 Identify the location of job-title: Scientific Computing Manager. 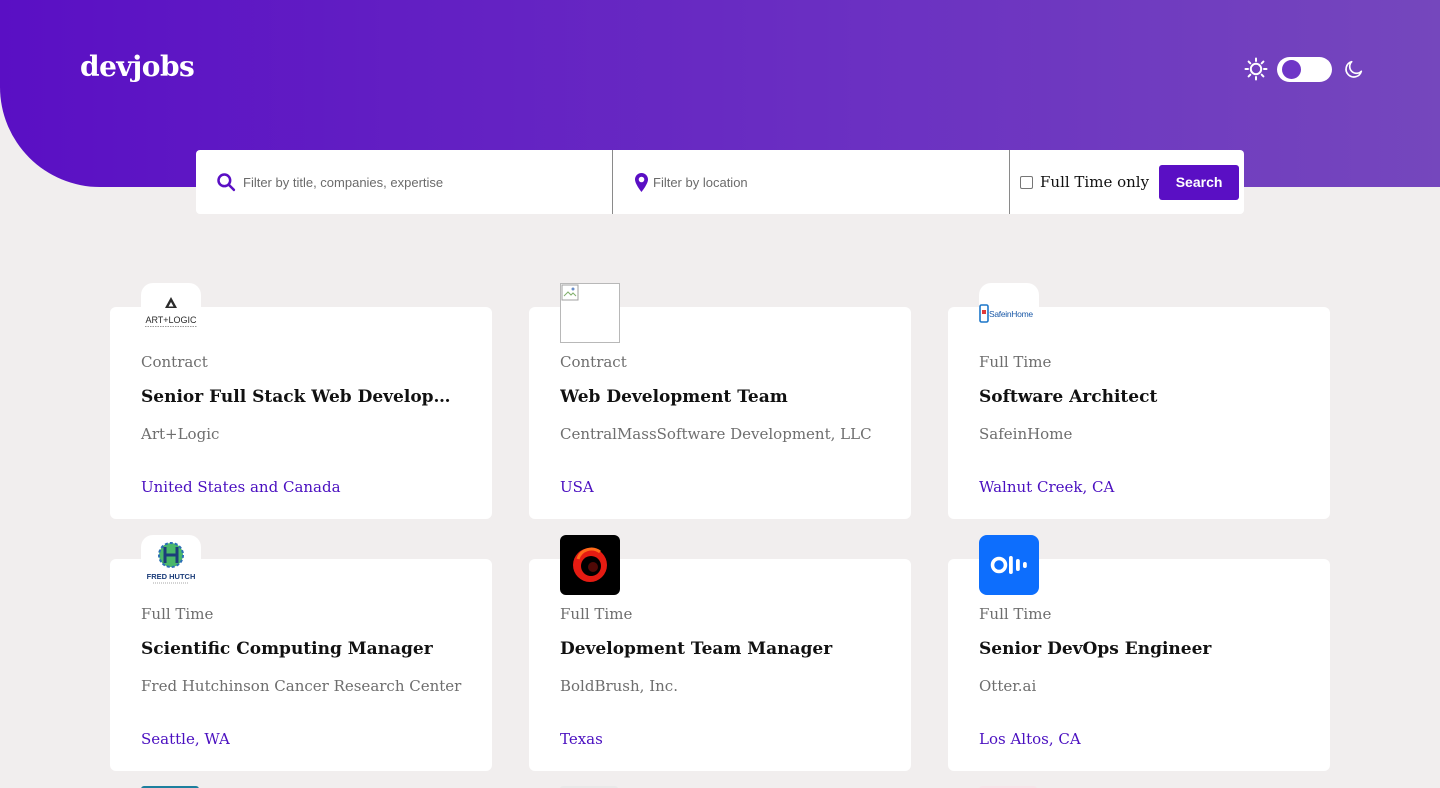
(301, 649).